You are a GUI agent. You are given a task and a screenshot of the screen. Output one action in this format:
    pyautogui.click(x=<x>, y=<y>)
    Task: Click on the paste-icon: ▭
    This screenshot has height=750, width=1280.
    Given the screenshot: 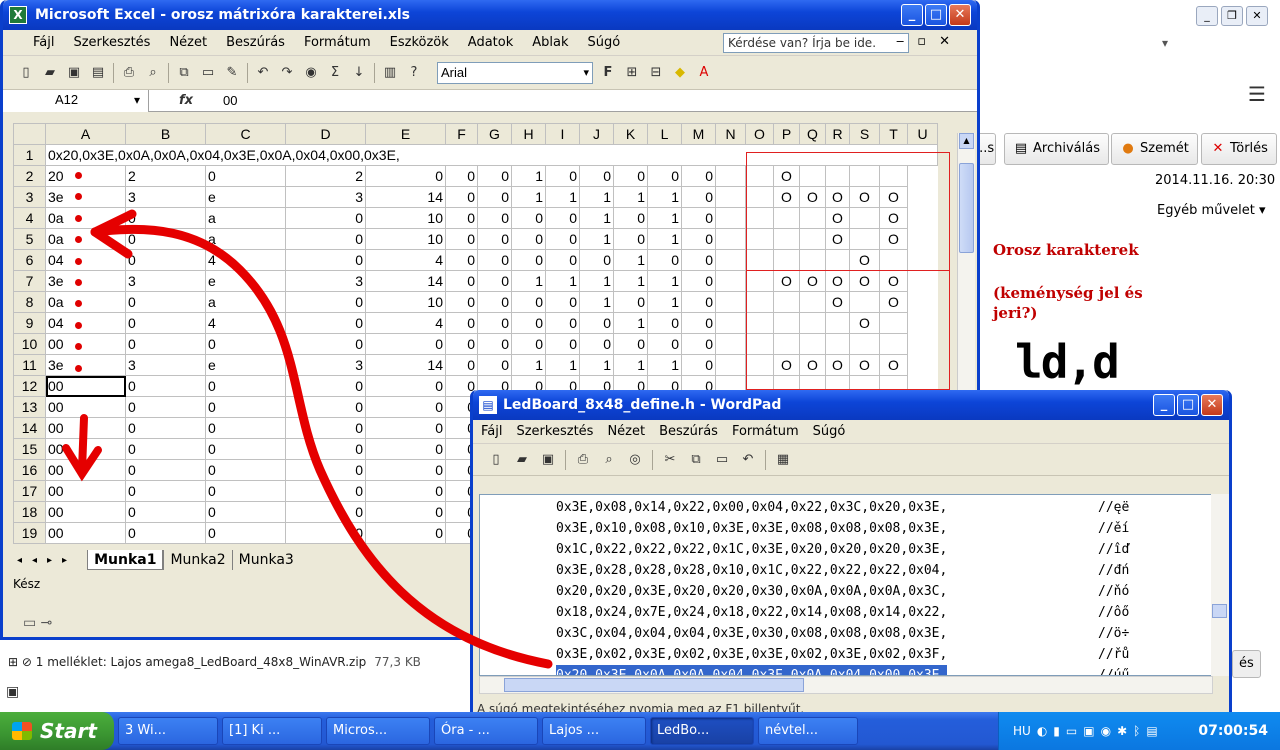 What is the action you would take?
    pyautogui.click(x=722, y=460)
    